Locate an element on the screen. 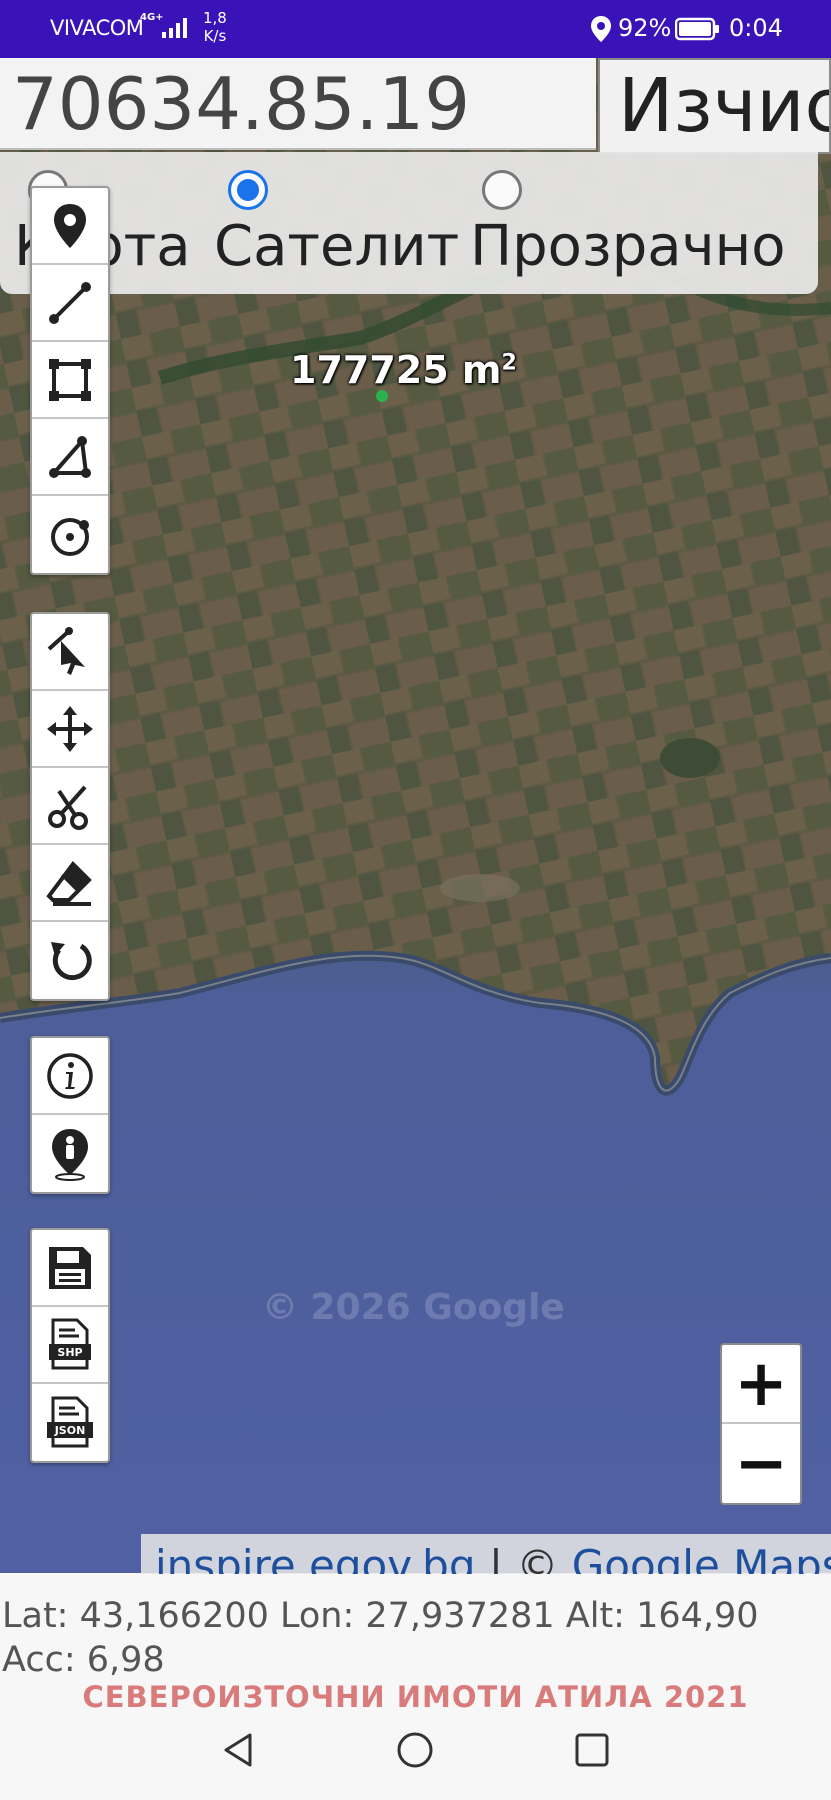 This screenshot has height=1800, width=831. select-icon is located at coordinates (66, 650).